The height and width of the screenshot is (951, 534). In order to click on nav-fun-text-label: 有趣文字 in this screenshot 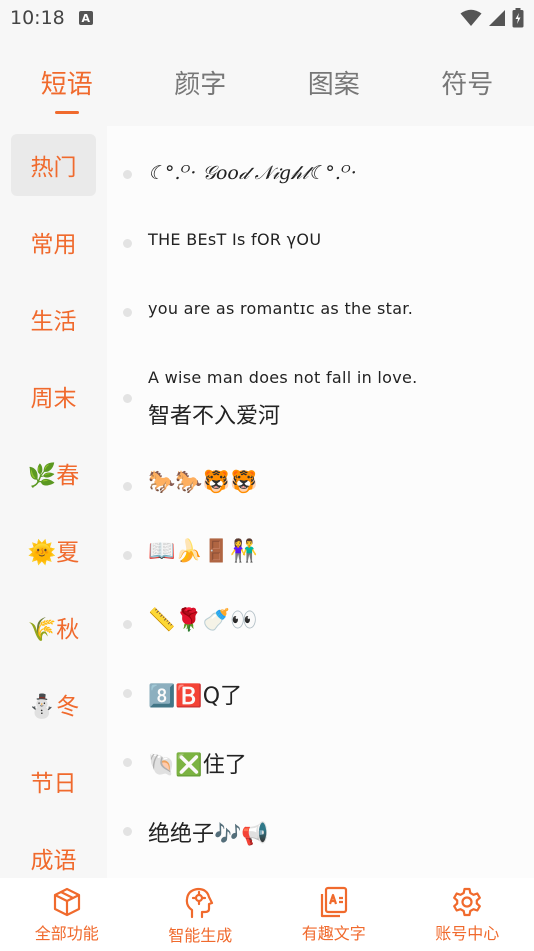, I will do `click(333, 933)`.